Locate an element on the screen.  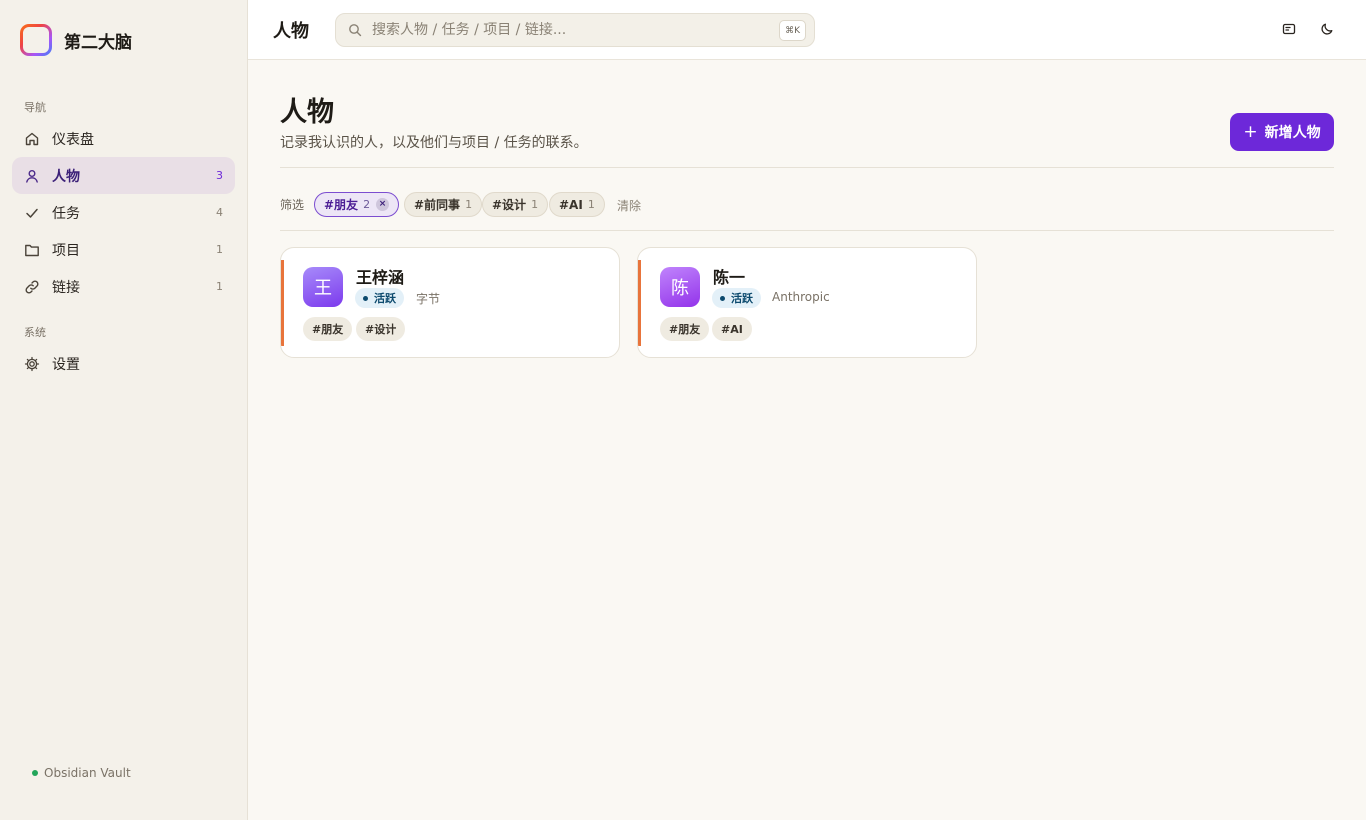
person-card: 王 王梓涵 活跃 字节 #朋友 #设计 is located at coordinates (450, 302).